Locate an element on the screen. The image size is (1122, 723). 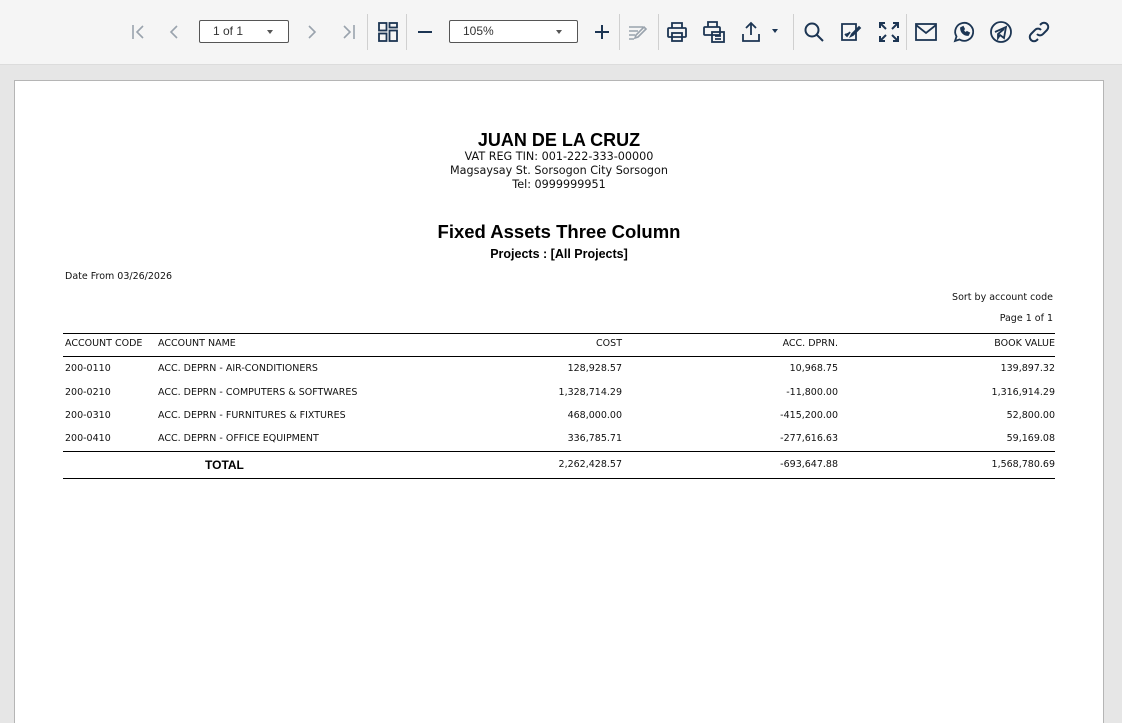
total-bottom-rule is located at coordinates (559, 478).